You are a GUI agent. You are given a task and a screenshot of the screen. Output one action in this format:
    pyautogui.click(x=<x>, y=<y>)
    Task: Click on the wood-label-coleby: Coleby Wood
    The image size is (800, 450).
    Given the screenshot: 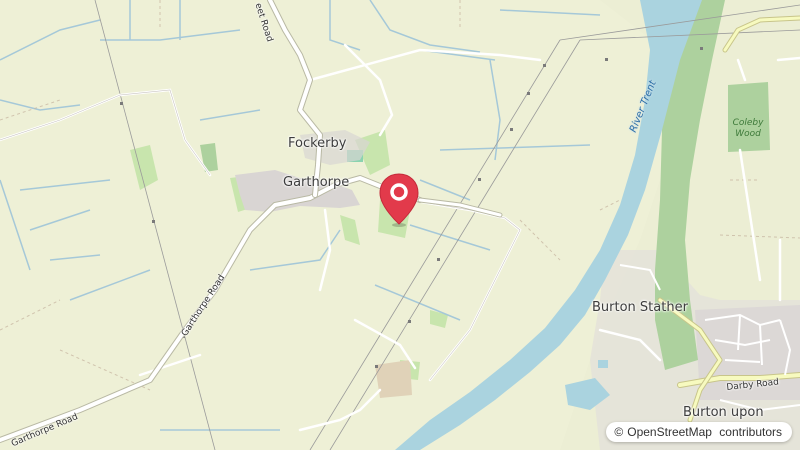 What is the action you would take?
    pyautogui.click(x=748, y=129)
    